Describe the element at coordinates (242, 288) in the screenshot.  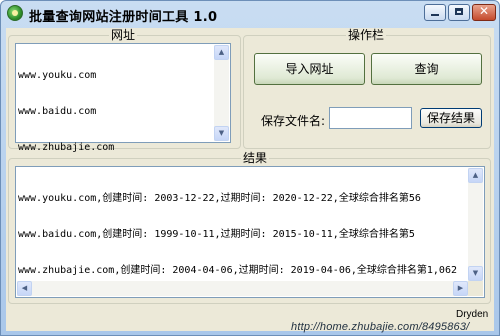
I see `results-horizontal-scrollbar: ◀ ▶` at that location.